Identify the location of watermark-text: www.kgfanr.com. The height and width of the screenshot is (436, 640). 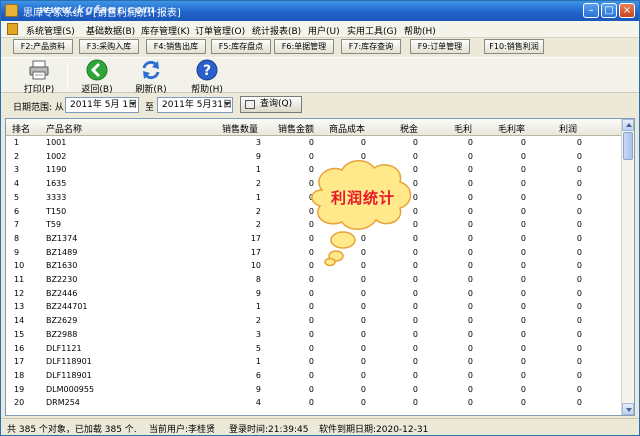
(97, 9).